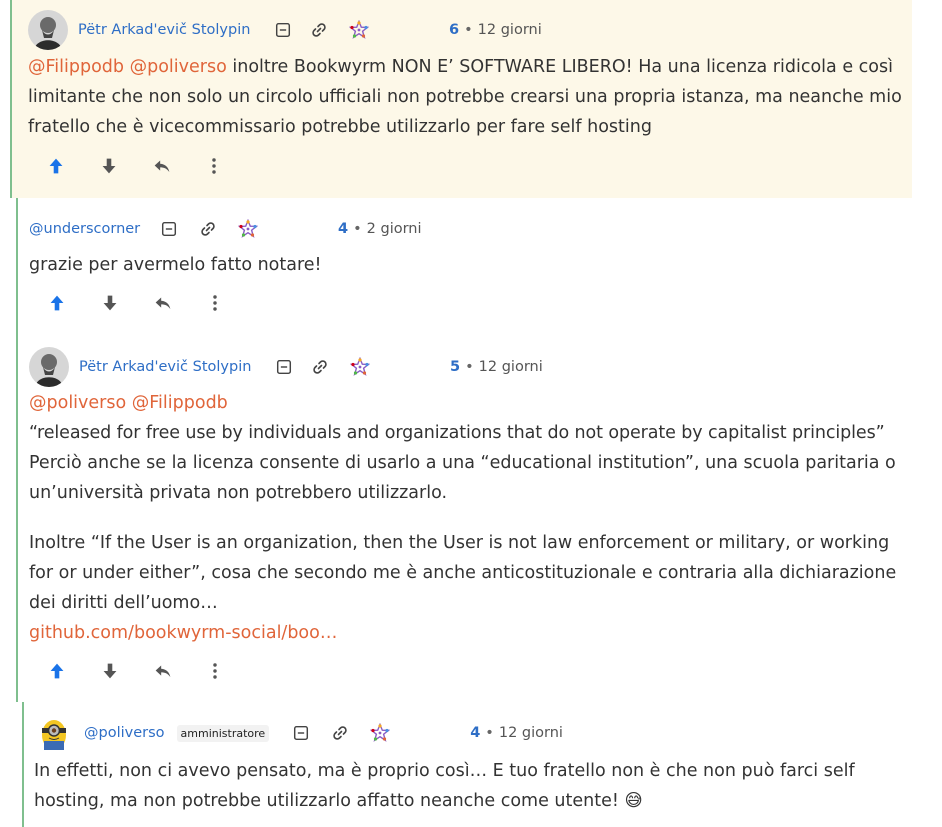 The image size is (942, 827). Describe the element at coordinates (394, 229) in the screenshot. I see `comment-age: 2 giorni` at that location.